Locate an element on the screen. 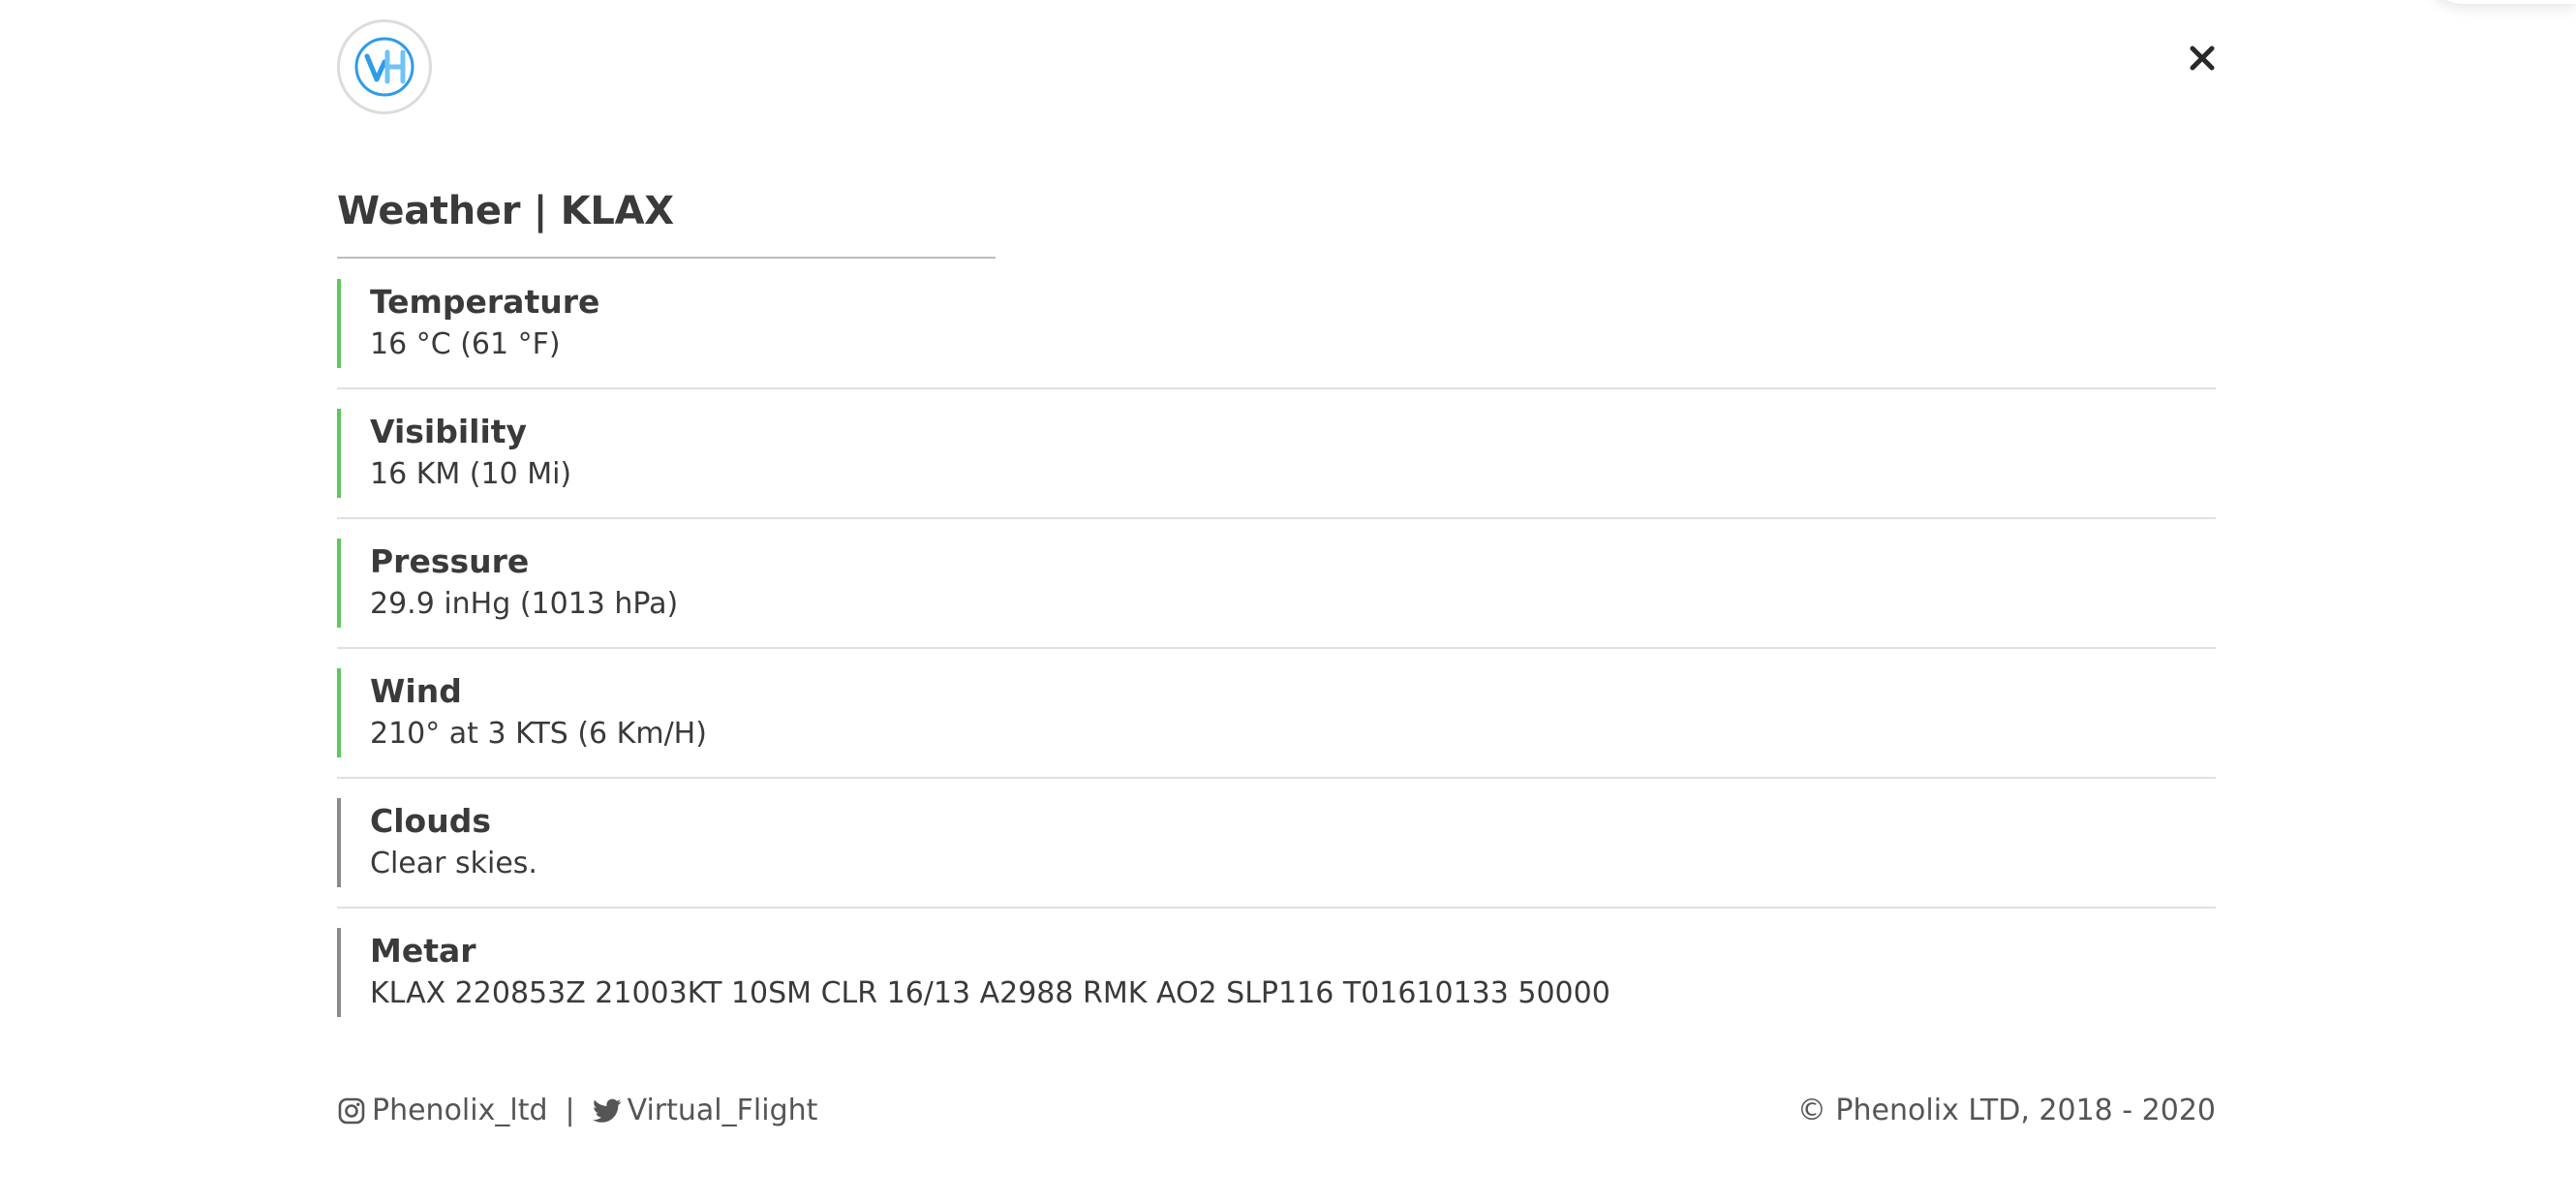 This screenshot has height=1203, width=2576. weather-row-clouds: Clouds Clear skies. is located at coordinates (1276, 844).